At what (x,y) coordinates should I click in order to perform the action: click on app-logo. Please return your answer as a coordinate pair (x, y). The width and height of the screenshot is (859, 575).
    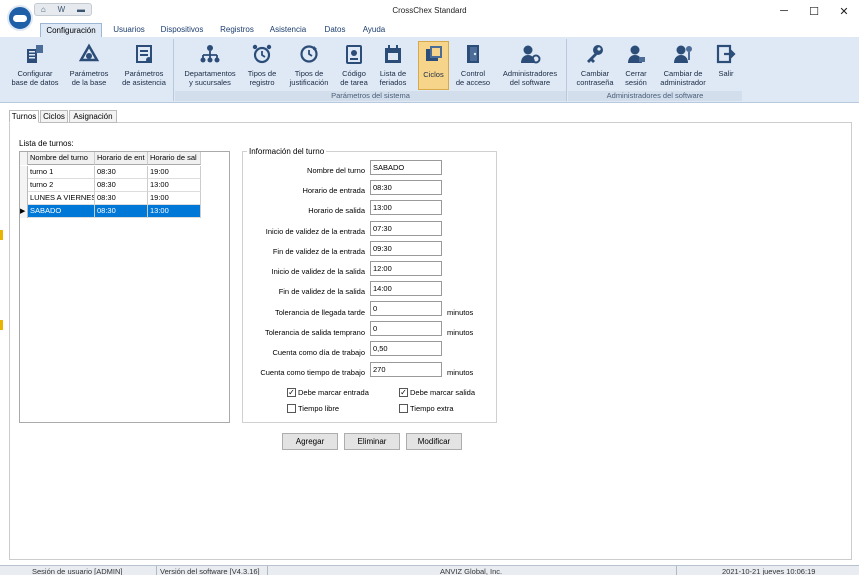
    Looking at the image, I should click on (20, 18).